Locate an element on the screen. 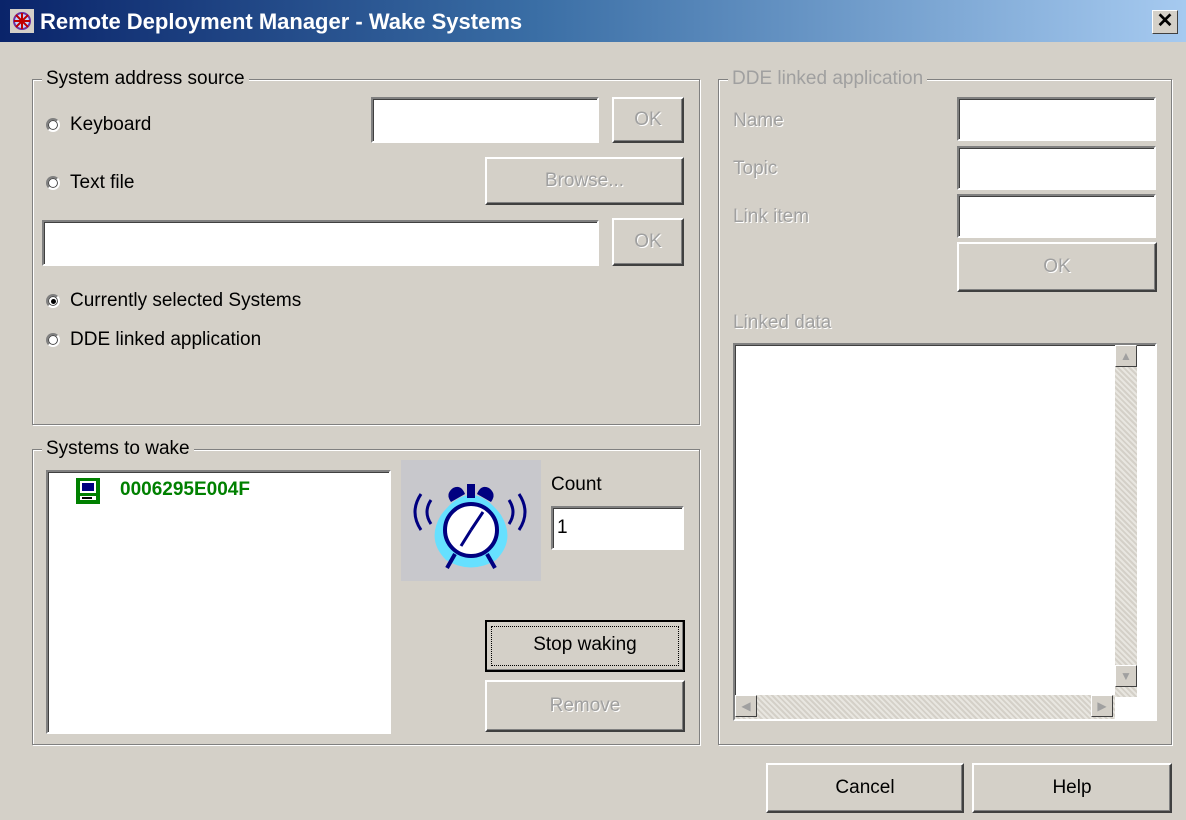 Image resolution: width=1186 pixels, height=820 pixels. scroll-left-icon: ◀ is located at coordinates (746, 706).